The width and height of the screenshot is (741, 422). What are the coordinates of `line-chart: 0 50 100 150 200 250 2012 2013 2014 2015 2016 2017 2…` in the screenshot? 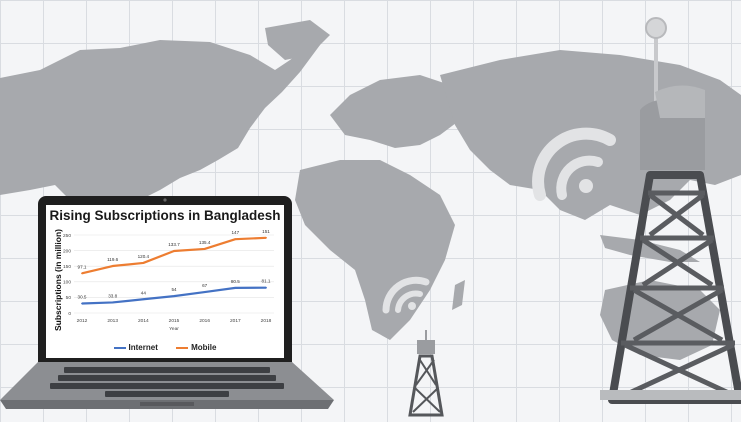 It's located at (168, 280).